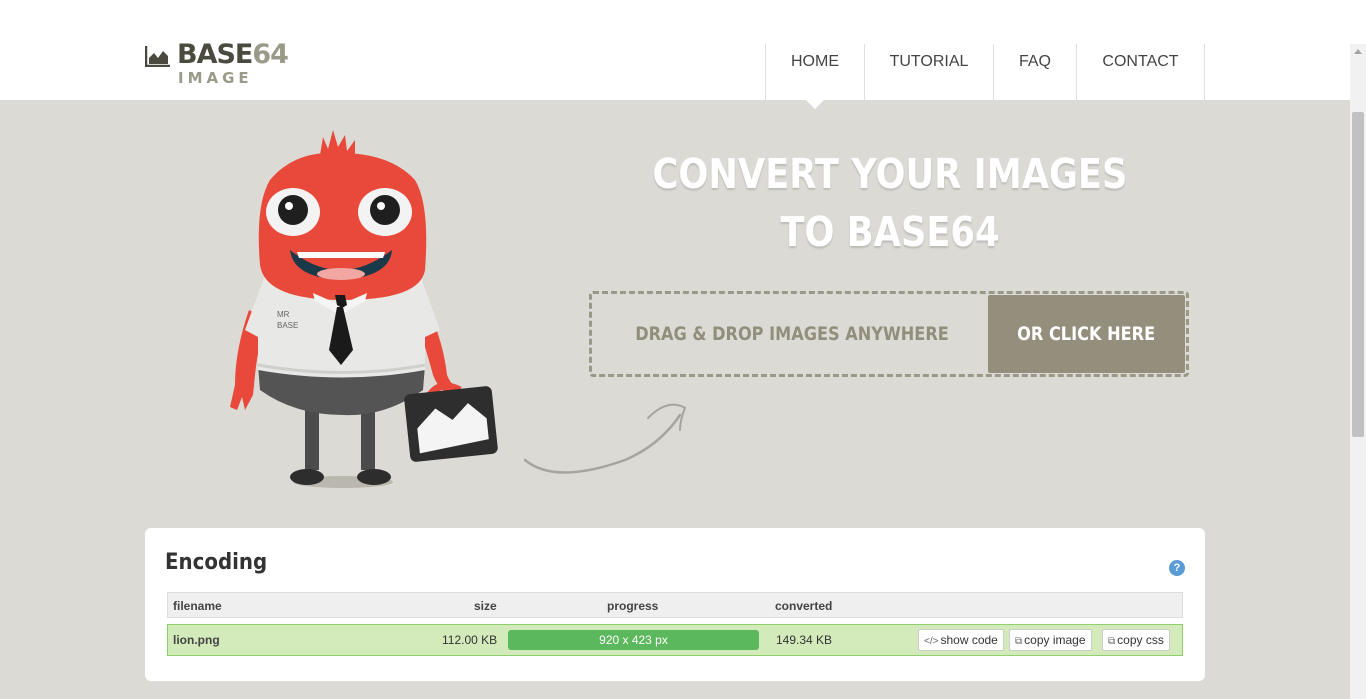  What do you see at coordinates (1177, 568) in the screenshot?
I see `help-icon: ?` at bounding box center [1177, 568].